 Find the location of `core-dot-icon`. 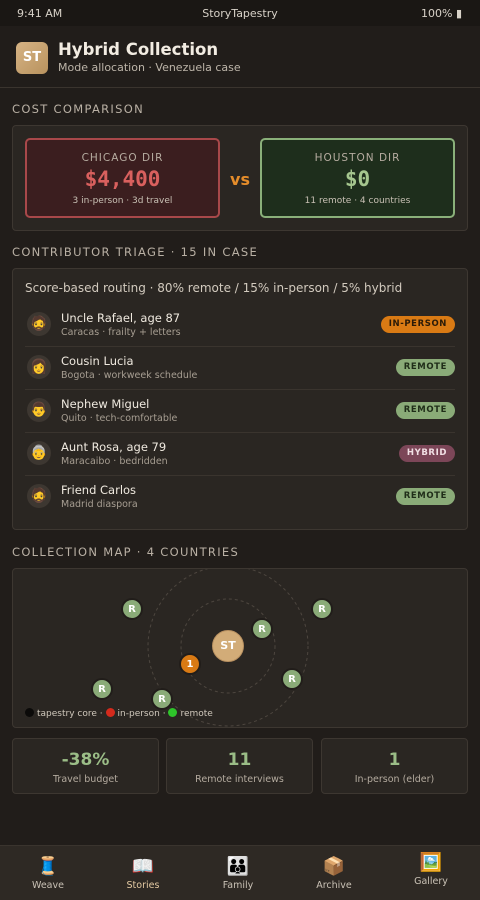

core-dot-icon is located at coordinates (29, 712).